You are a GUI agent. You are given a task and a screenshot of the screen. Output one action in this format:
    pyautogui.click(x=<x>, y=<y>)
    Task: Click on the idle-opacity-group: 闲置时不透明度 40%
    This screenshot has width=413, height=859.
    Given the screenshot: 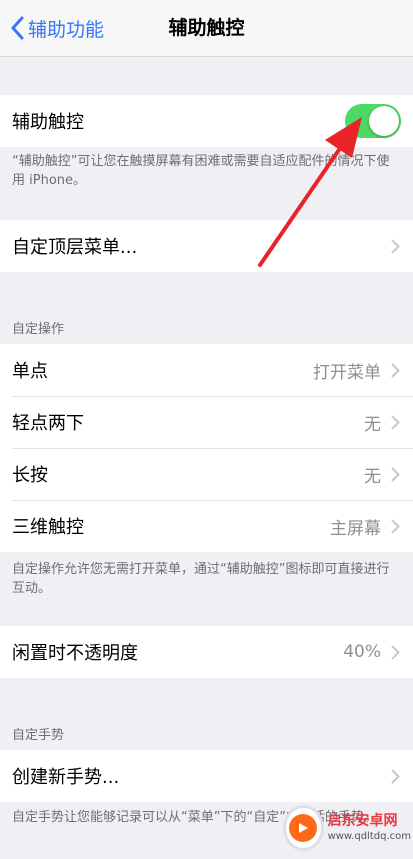 What is the action you would take?
    pyautogui.click(x=206, y=652)
    